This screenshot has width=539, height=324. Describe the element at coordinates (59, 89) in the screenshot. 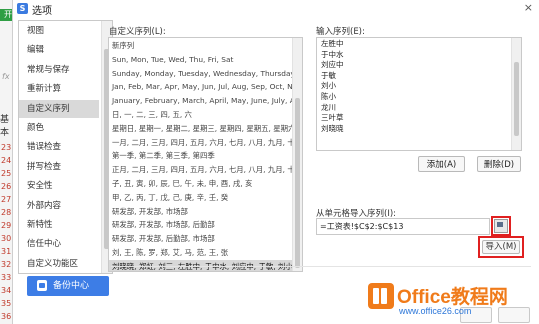

I see `nav-item: 重新计算` at that location.